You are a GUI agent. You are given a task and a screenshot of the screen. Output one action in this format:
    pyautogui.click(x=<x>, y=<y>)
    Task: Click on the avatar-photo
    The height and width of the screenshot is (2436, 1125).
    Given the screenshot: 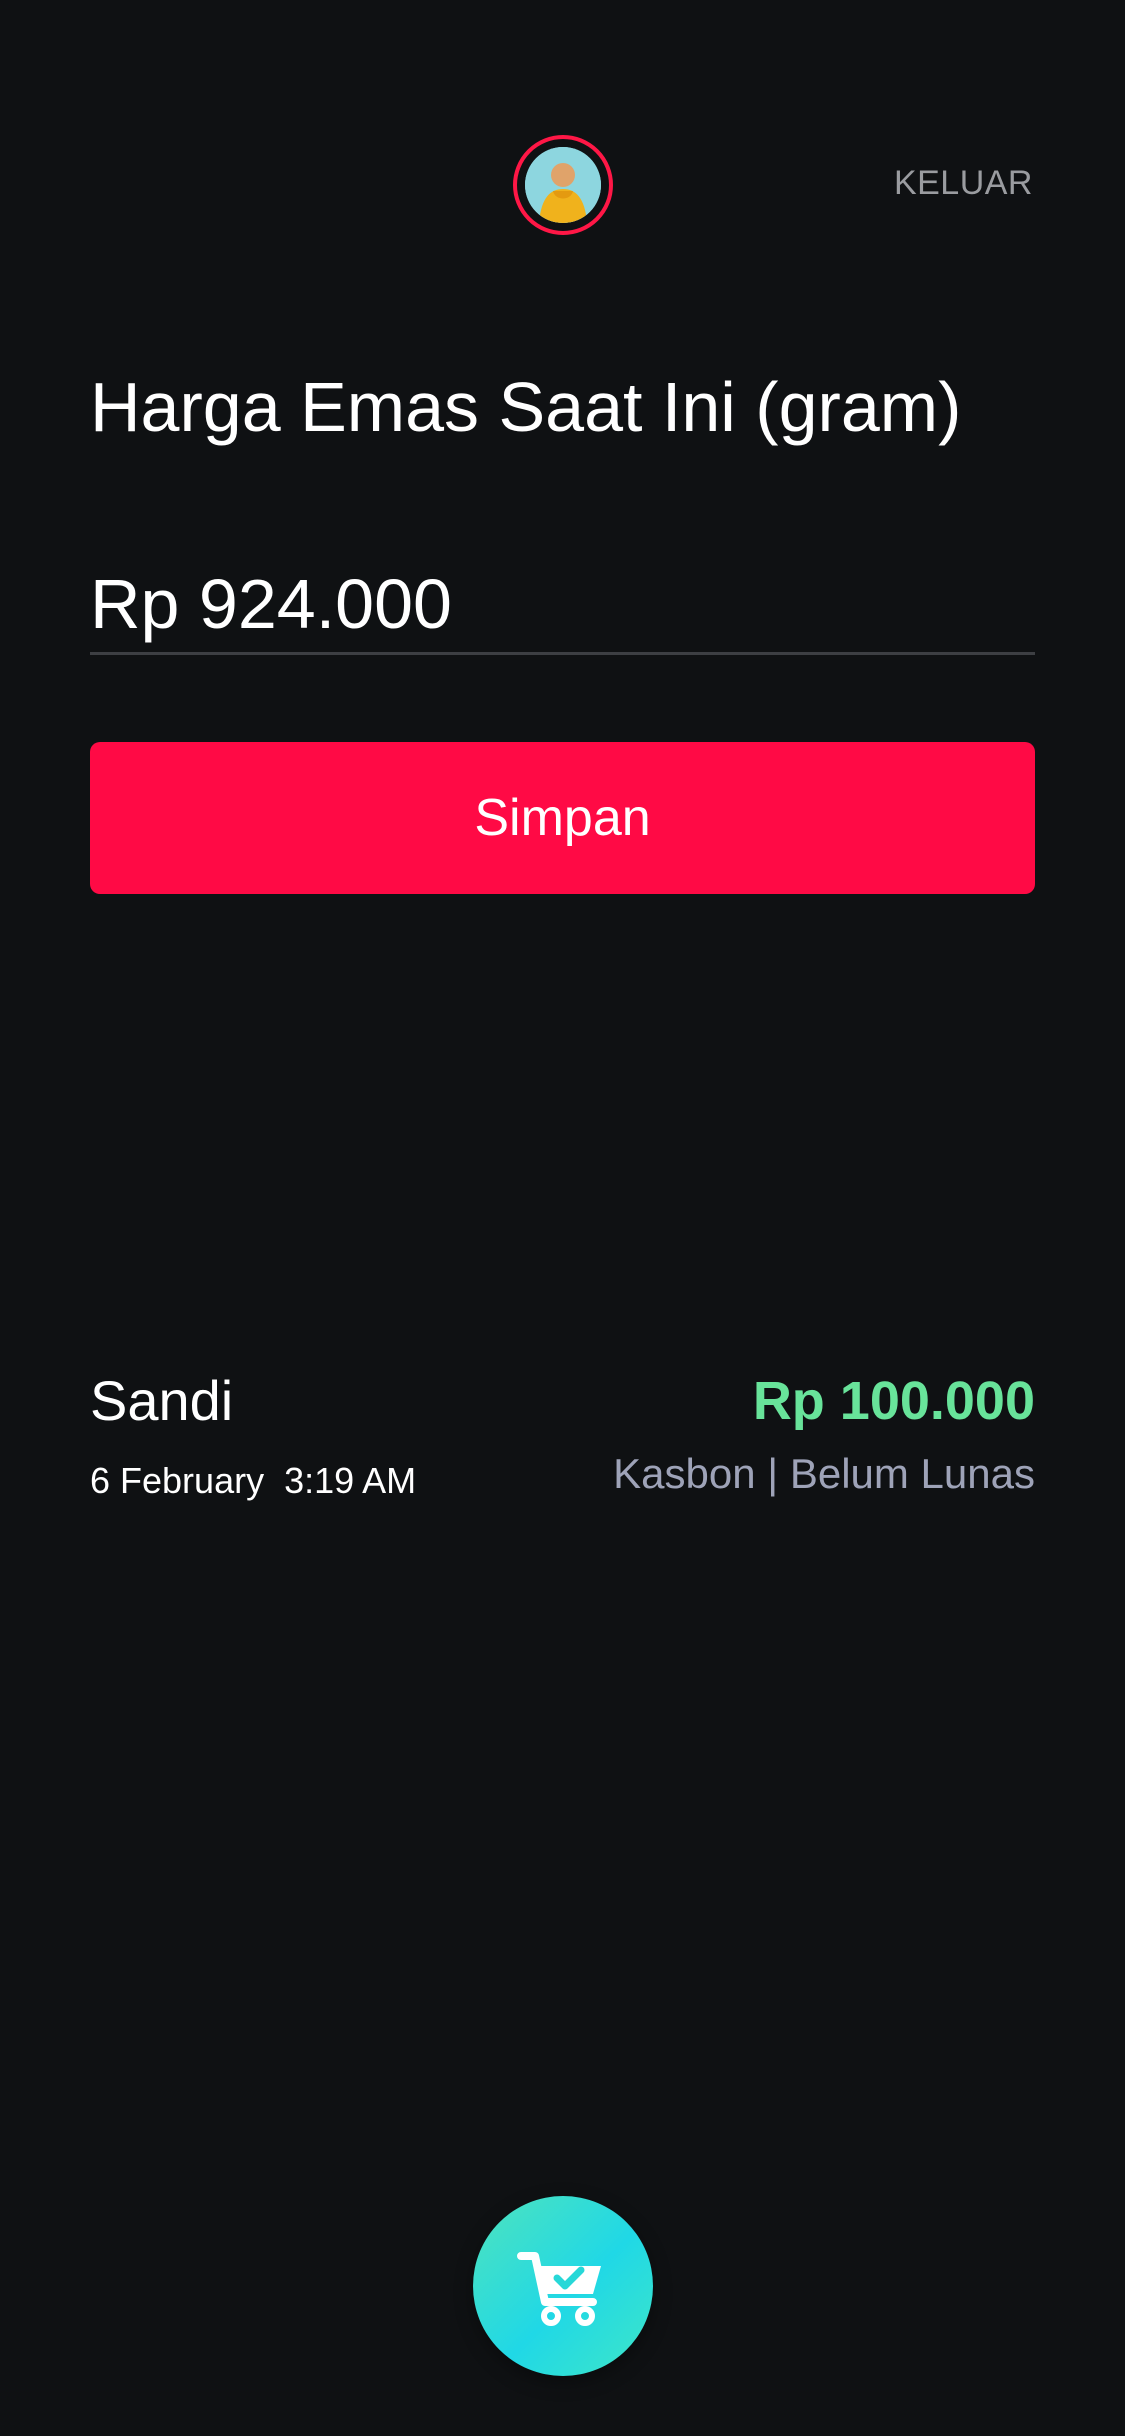 What is the action you would take?
    pyautogui.click(x=563, y=185)
    